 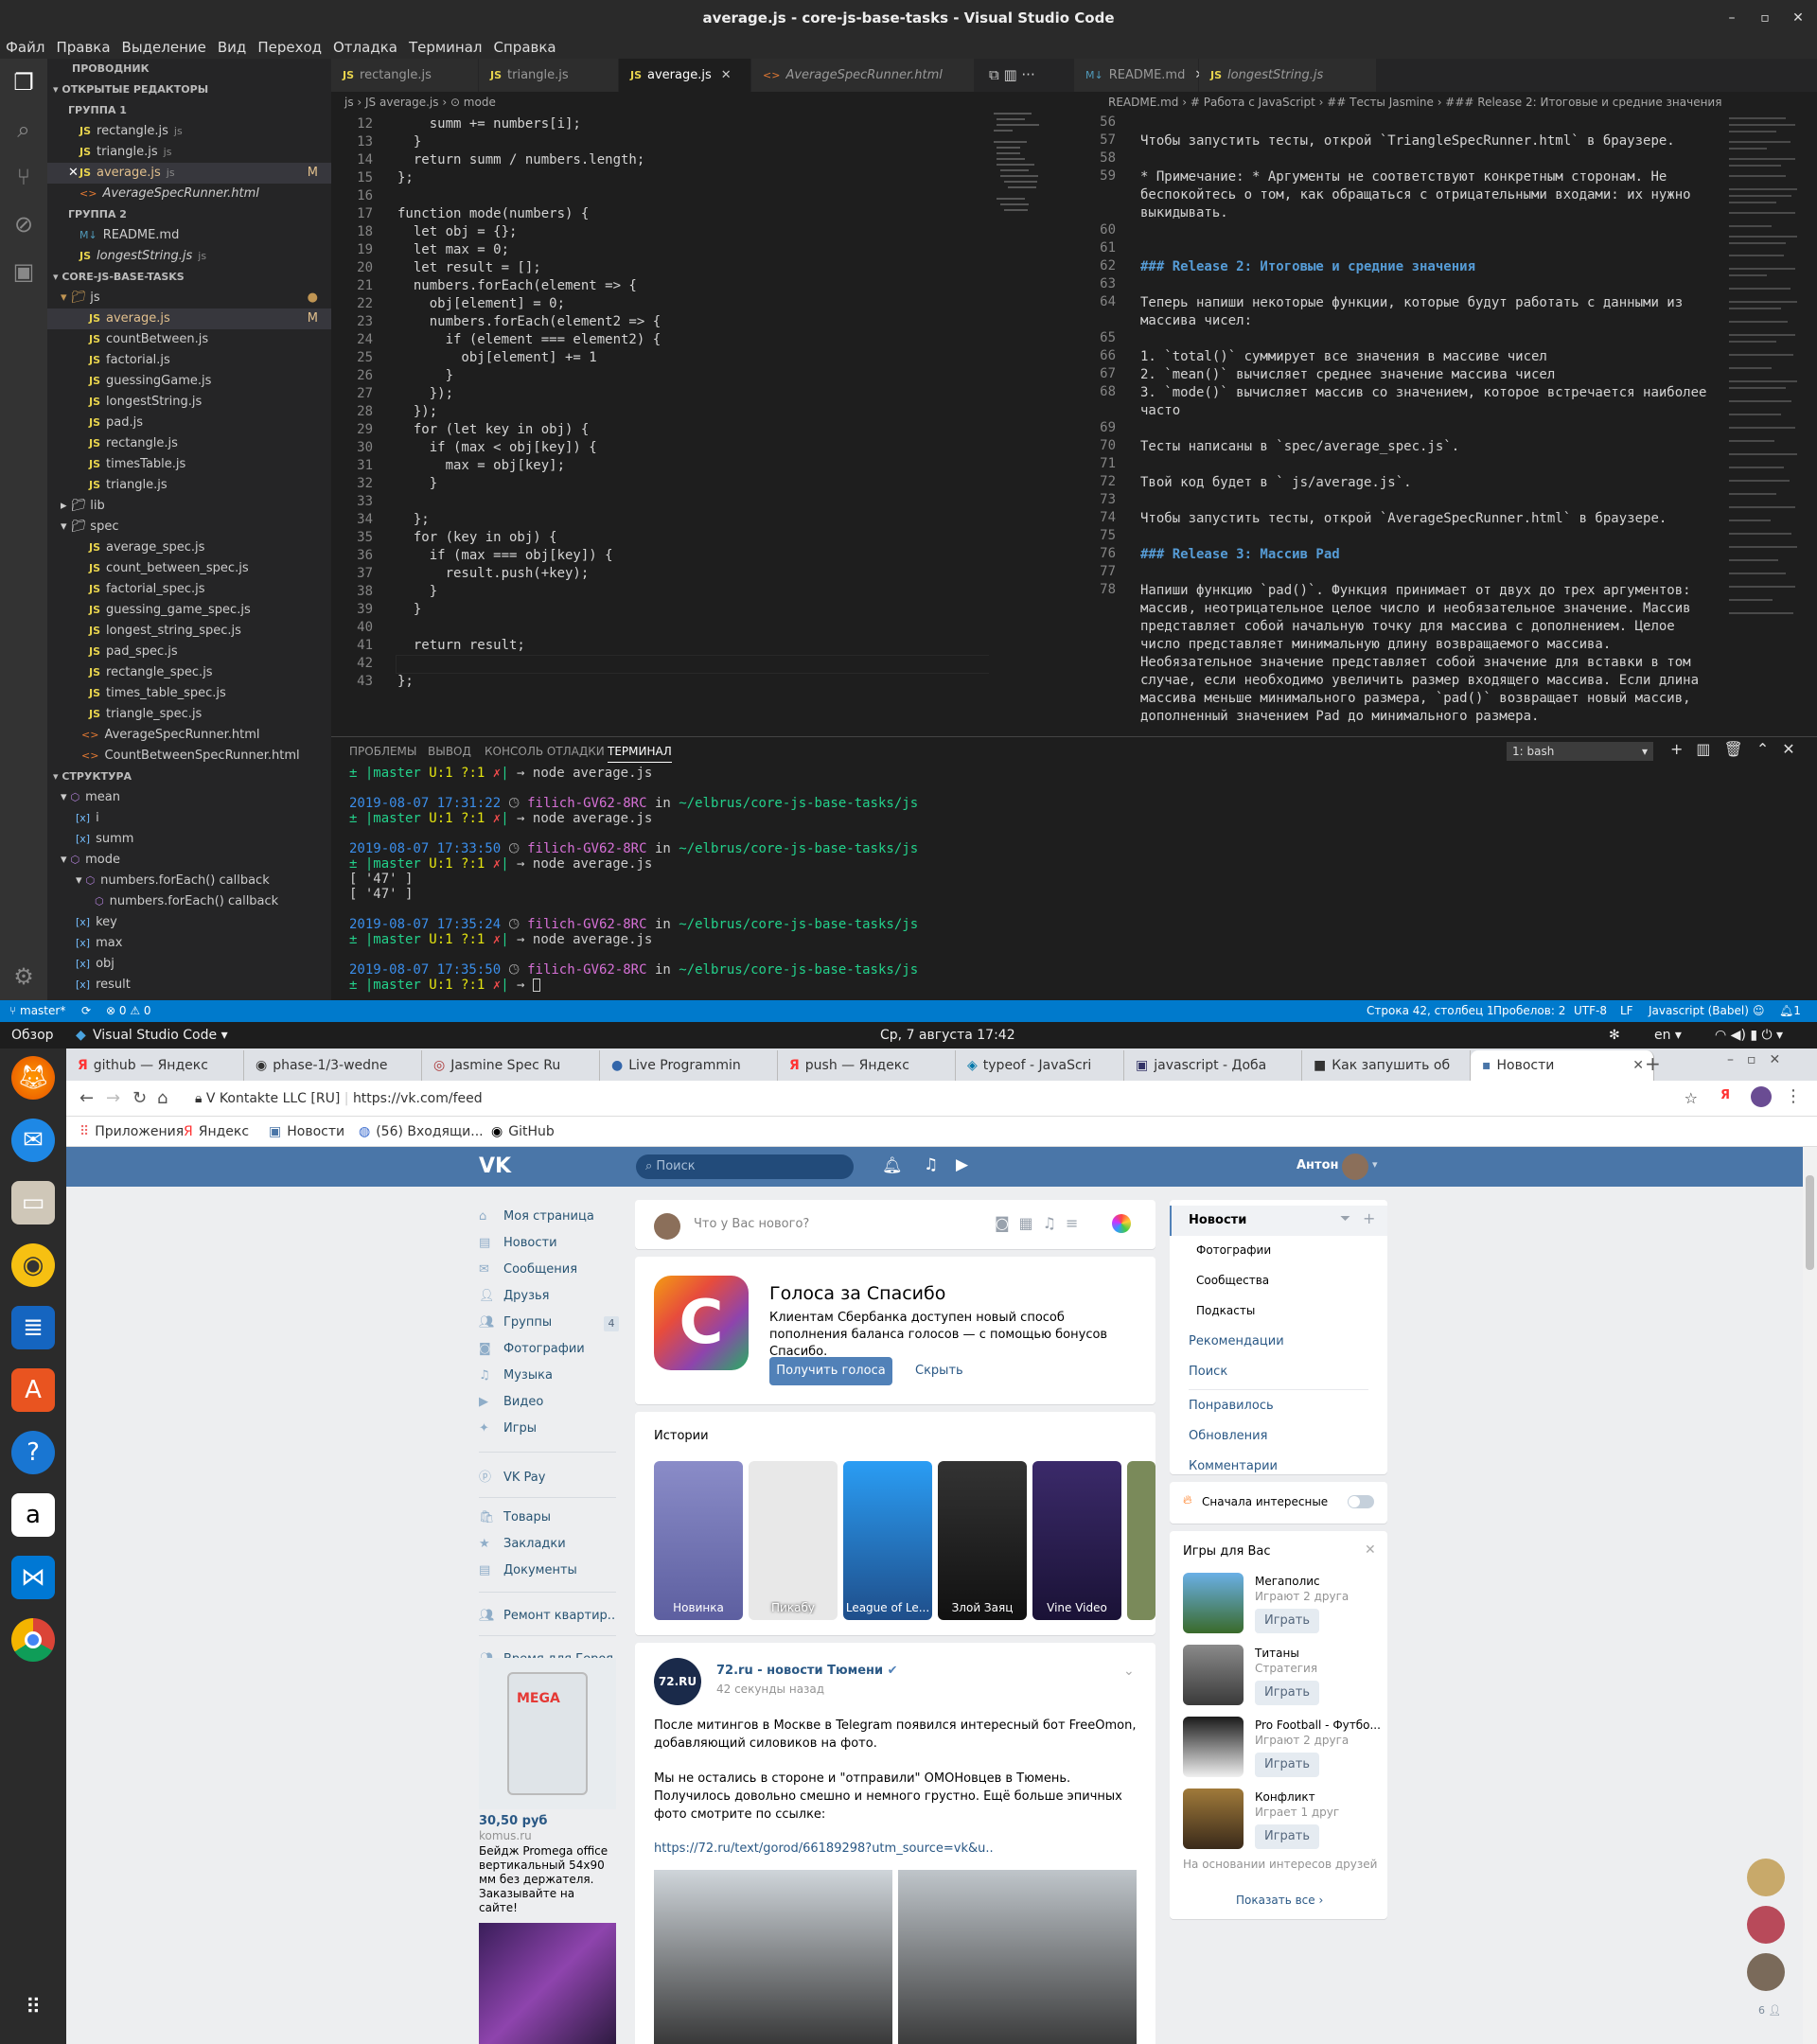 What do you see at coordinates (1076, 1223) in the screenshot?
I see `article-icon: ≡` at bounding box center [1076, 1223].